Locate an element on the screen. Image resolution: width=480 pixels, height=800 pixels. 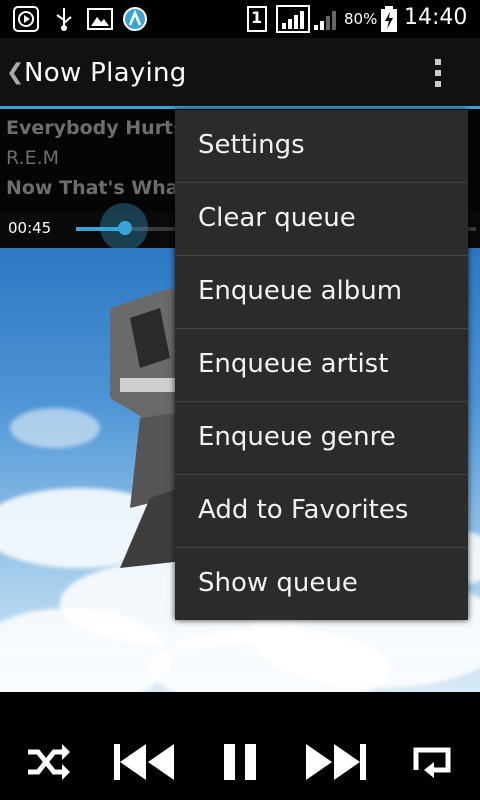
menu-item-label: Clear queue is located at coordinates (277, 218).